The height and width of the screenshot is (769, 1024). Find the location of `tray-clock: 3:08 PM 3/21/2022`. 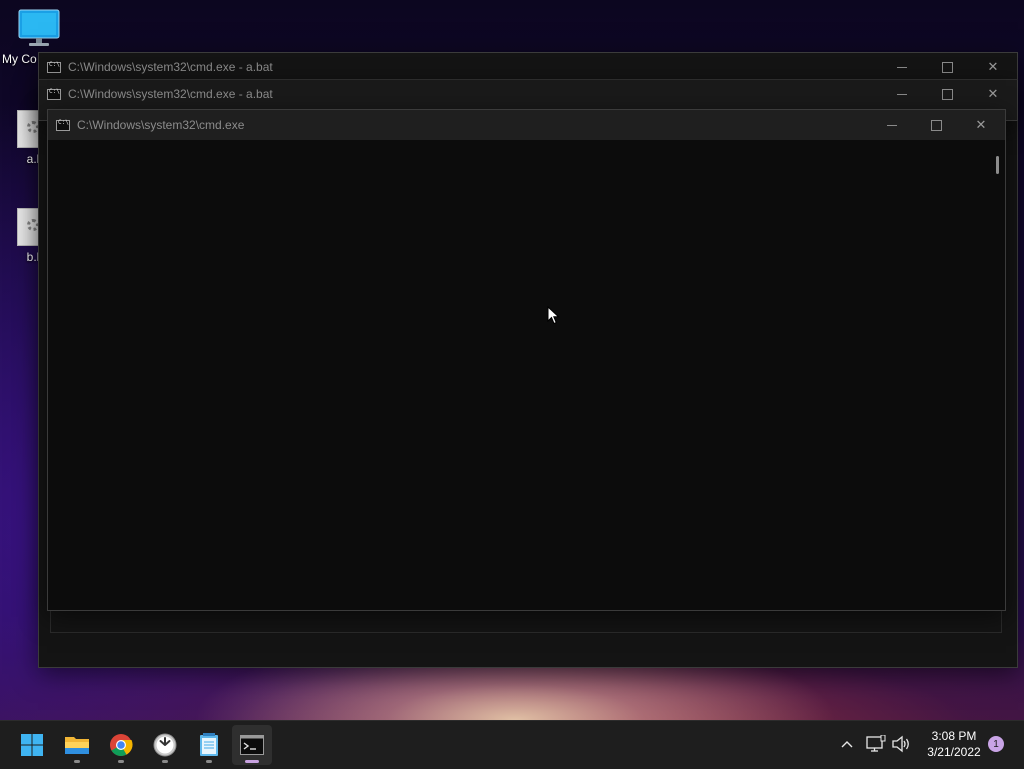

tray-clock: 3:08 PM 3/21/2022 is located at coordinates (954, 744).